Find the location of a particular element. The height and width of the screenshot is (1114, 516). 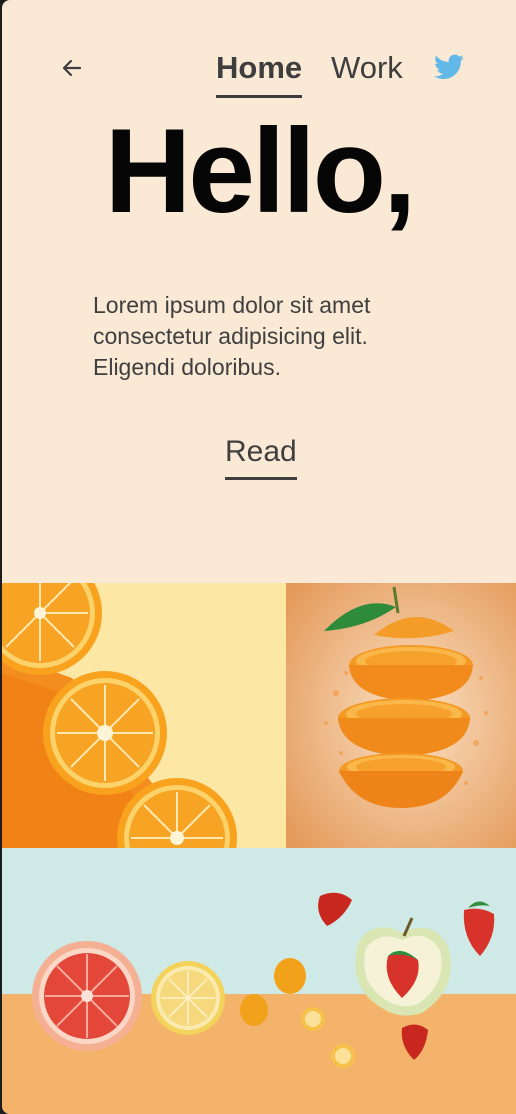

hero-title: Hello, is located at coordinates (260, 171).